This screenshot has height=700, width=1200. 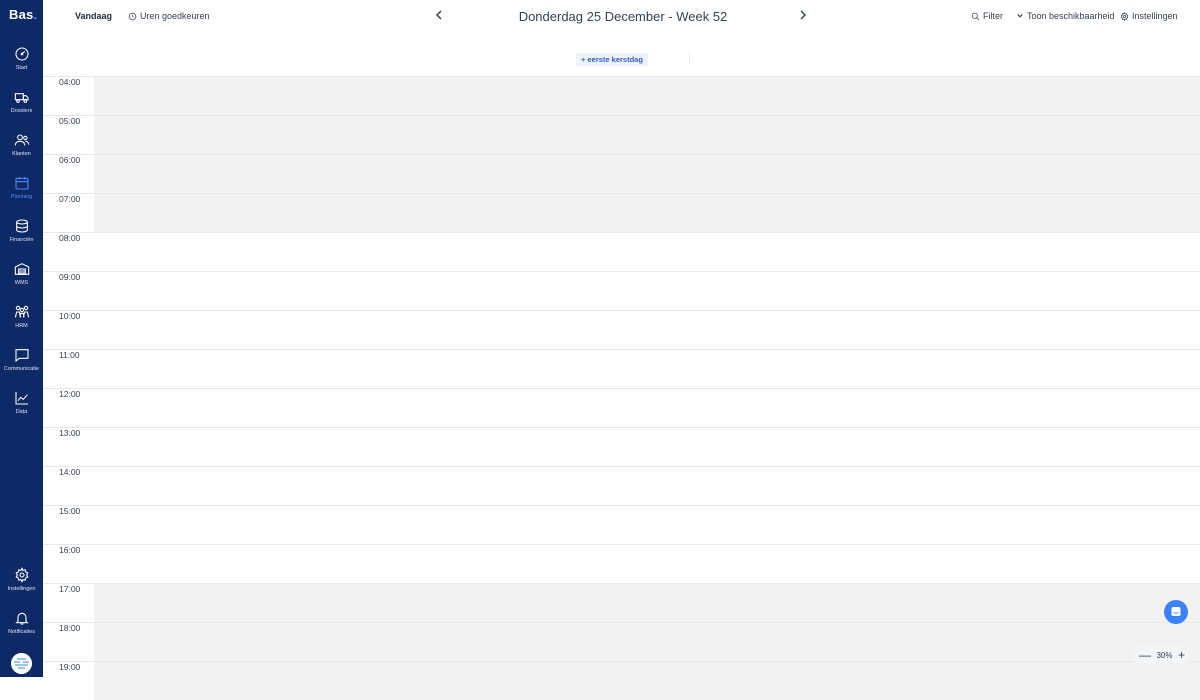 I want to click on hour-row: 11:00, so click(x=621, y=368).